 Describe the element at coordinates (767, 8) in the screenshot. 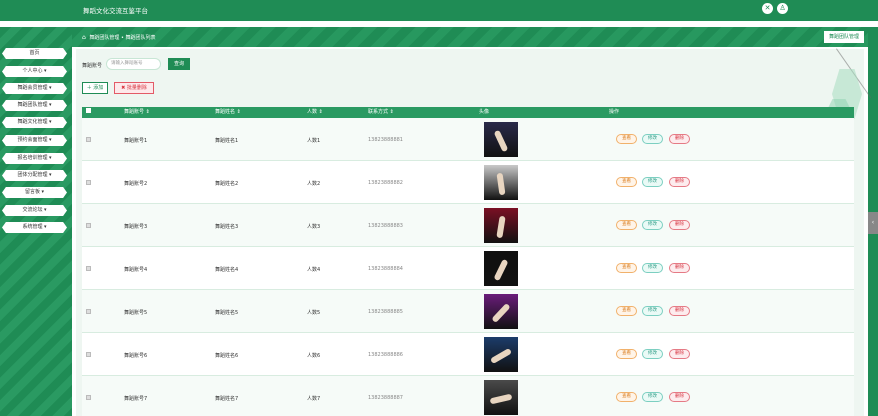

I see `close-icon: ✕` at that location.